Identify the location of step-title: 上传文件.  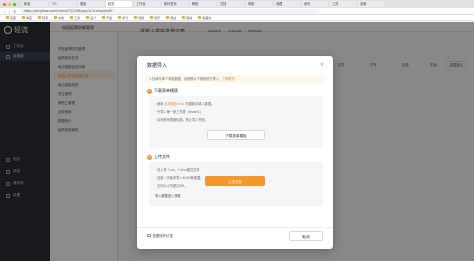
(162, 156).